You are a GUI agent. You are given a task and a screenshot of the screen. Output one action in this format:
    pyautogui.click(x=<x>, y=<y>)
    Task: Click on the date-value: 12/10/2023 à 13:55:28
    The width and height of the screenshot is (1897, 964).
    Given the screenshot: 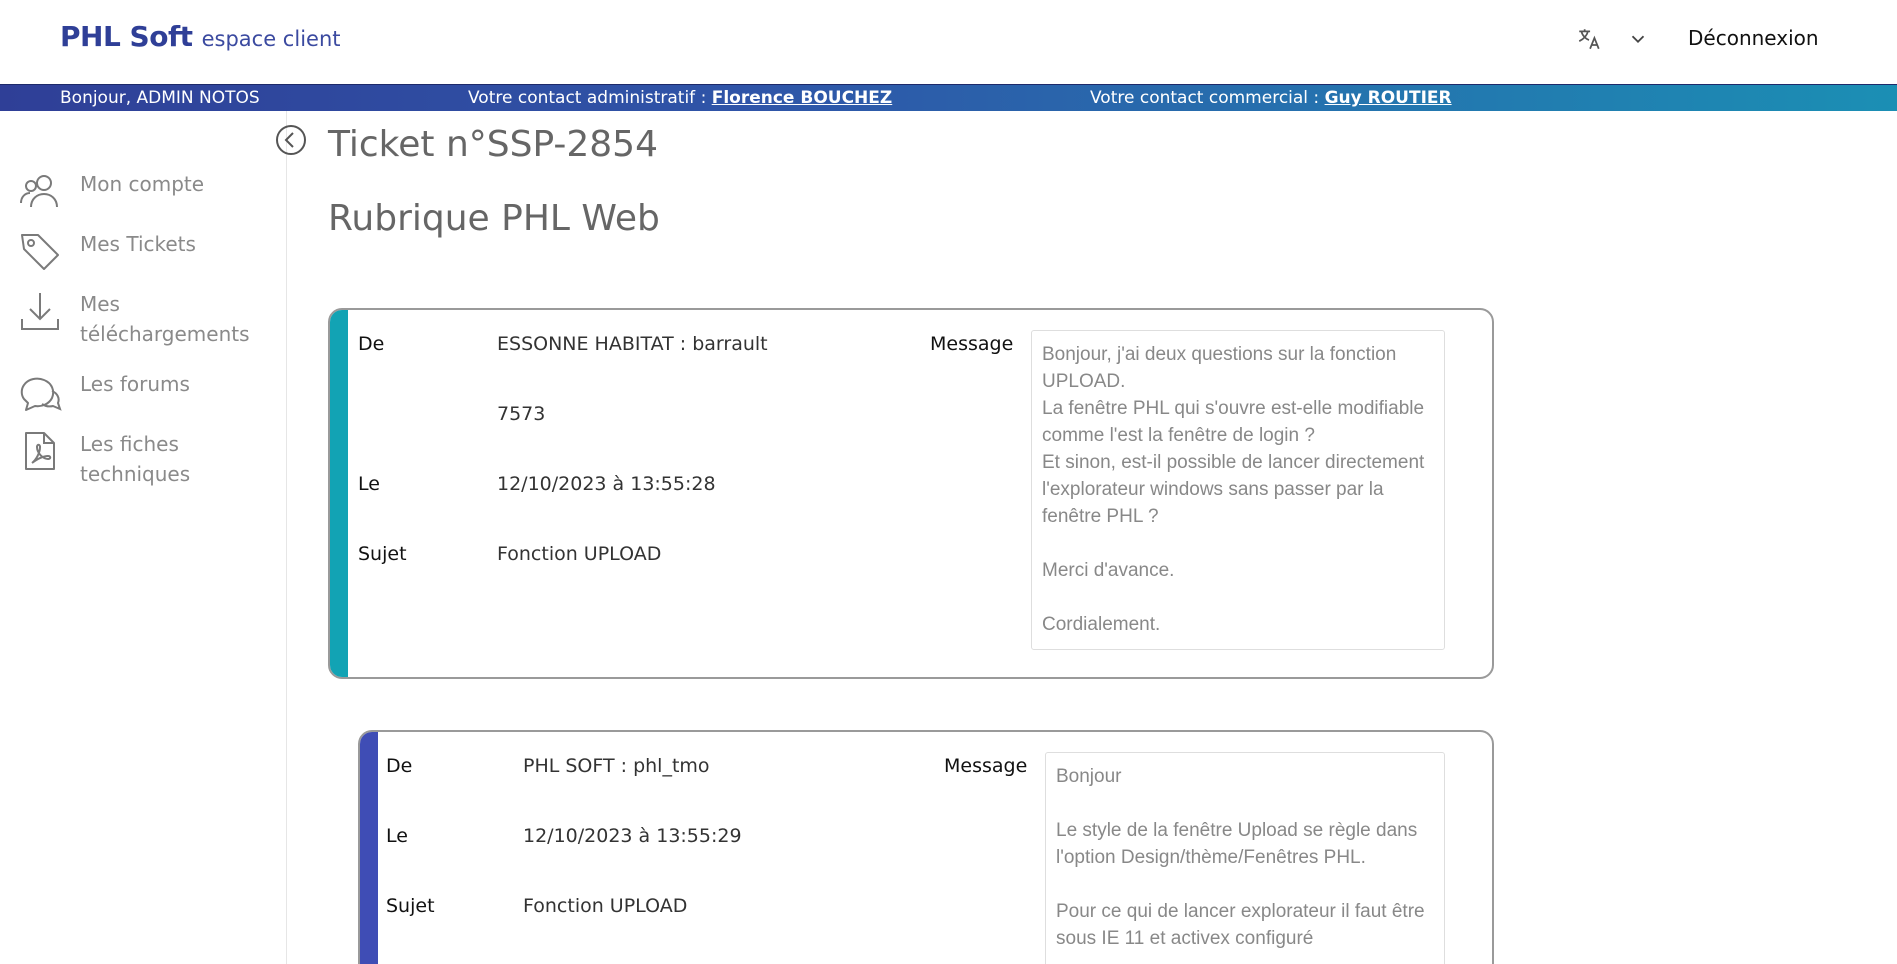 What is the action you would take?
    pyautogui.click(x=606, y=484)
    